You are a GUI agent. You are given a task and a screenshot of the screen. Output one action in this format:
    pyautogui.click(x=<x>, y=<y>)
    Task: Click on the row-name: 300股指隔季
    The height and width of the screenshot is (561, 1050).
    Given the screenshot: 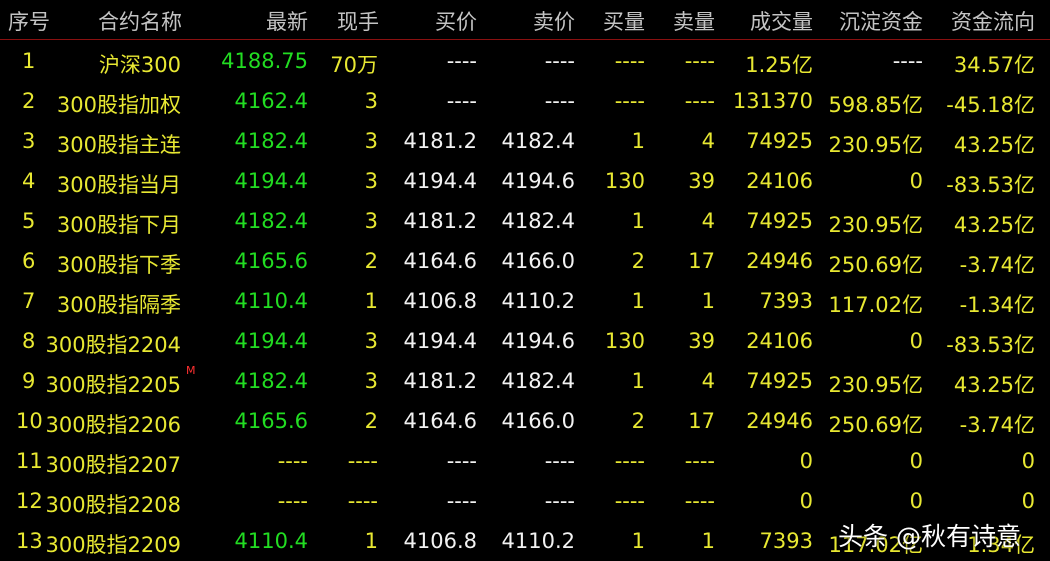 What is the action you would take?
    pyautogui.click(x=118, y=305)
    